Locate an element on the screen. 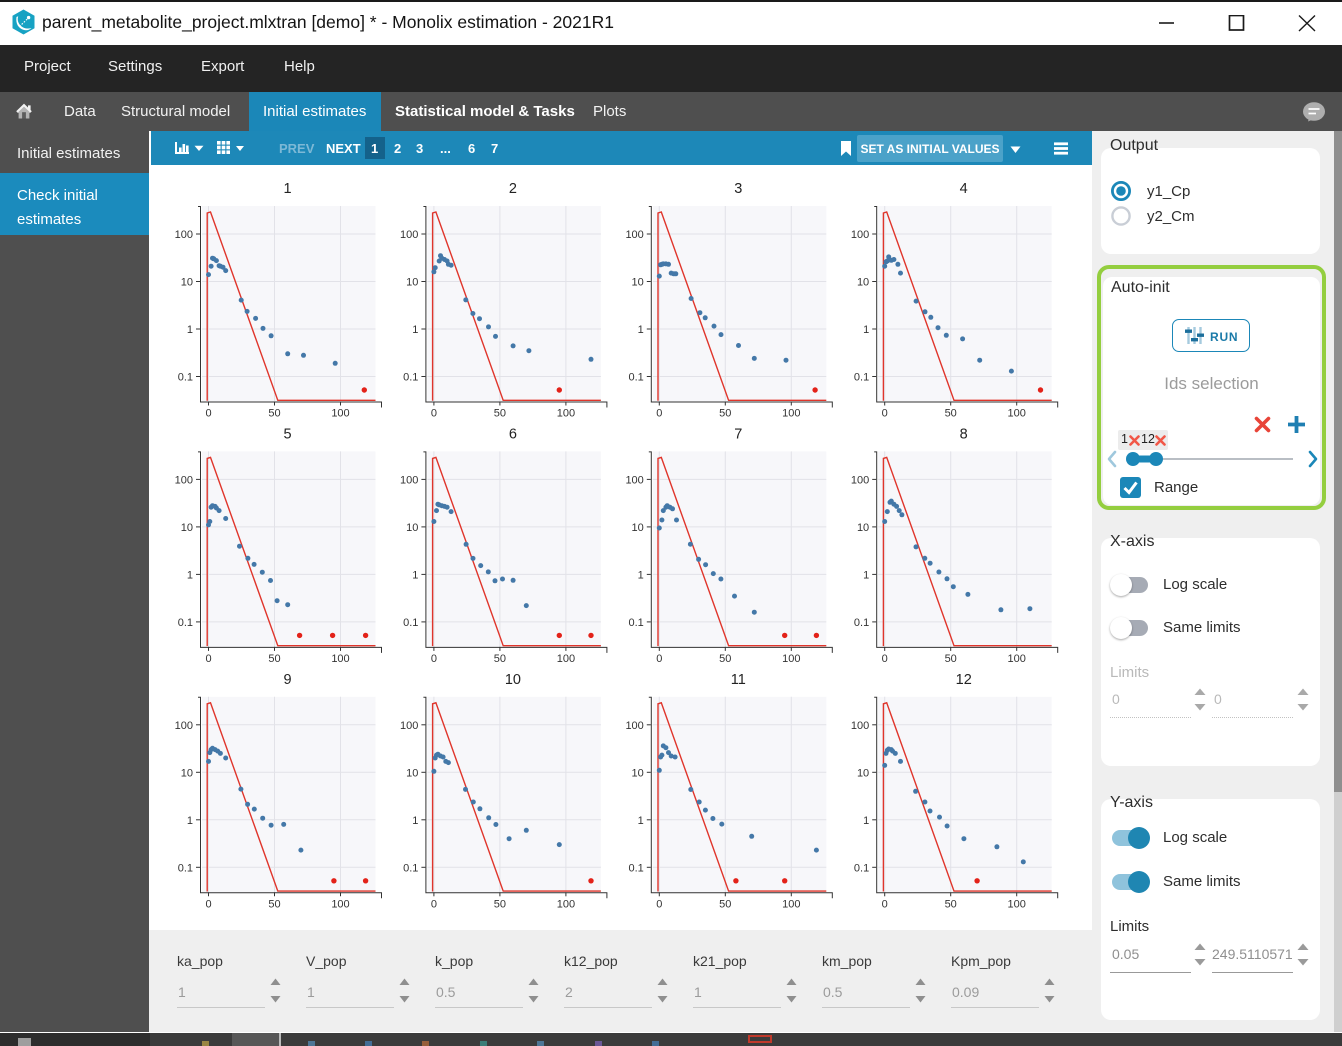  svg-text: 2 is located at coordinates (513, 189).